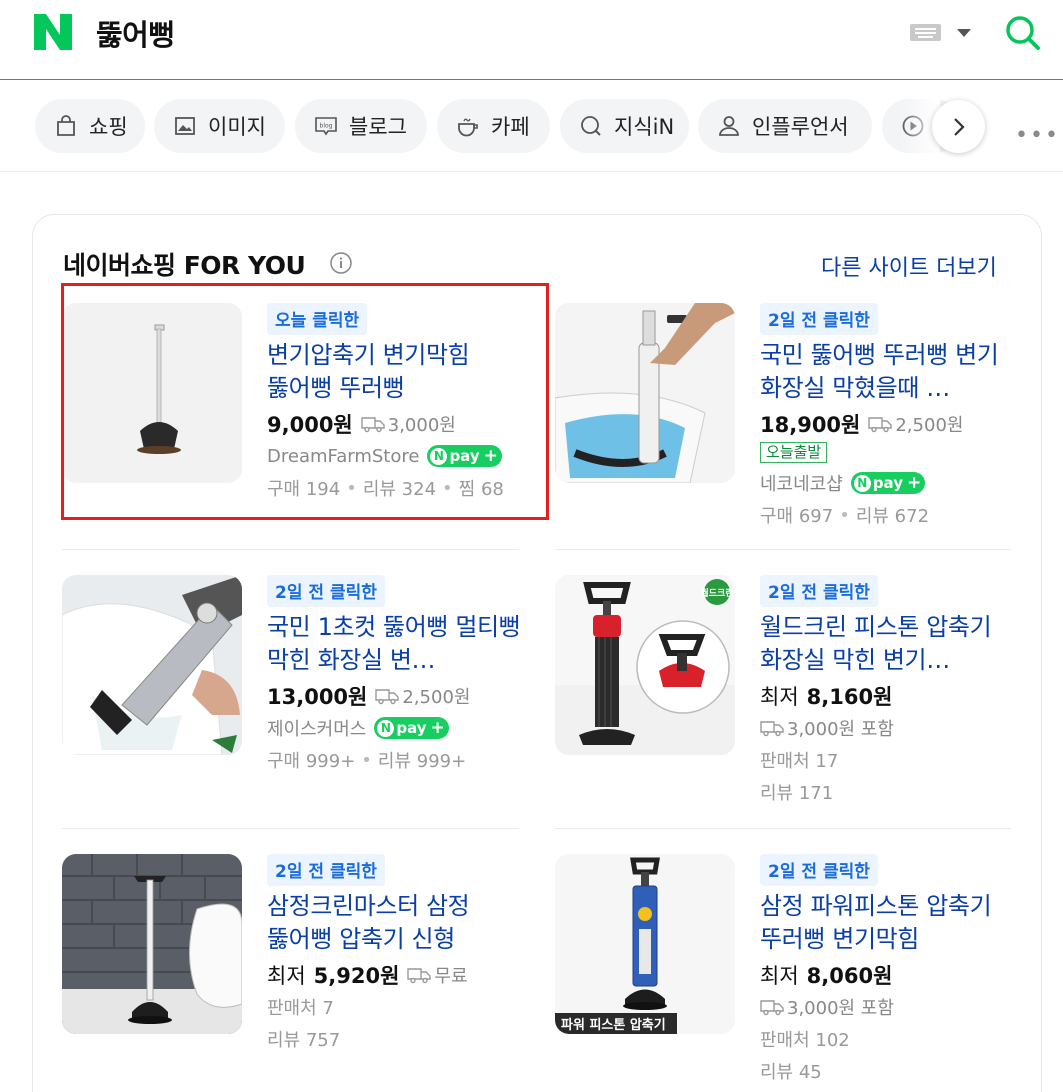 The width and height of the screenshot is (1063, 1092). What do you see at coordinates (361, 126) in the screenshot?
I see `tab-blog: blog 블로그` at bounding box center [361, 126].